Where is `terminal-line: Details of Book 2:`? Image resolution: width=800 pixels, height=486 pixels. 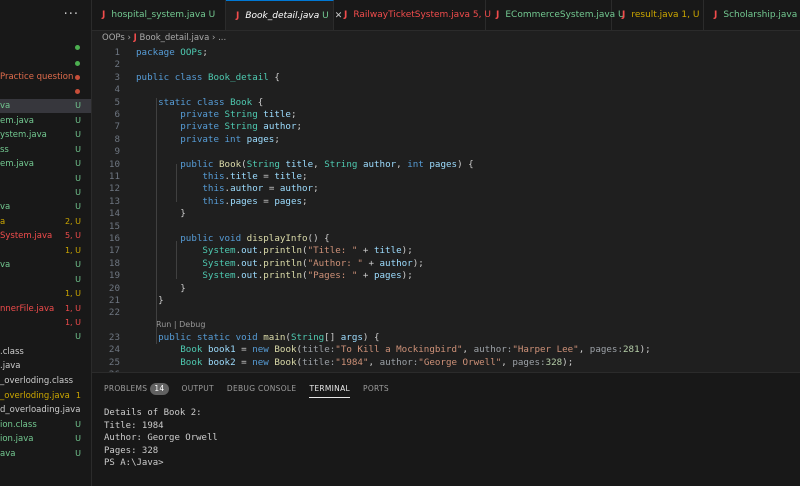
terminal-line: Details of Book 2: is located at coordinates (153, 413).